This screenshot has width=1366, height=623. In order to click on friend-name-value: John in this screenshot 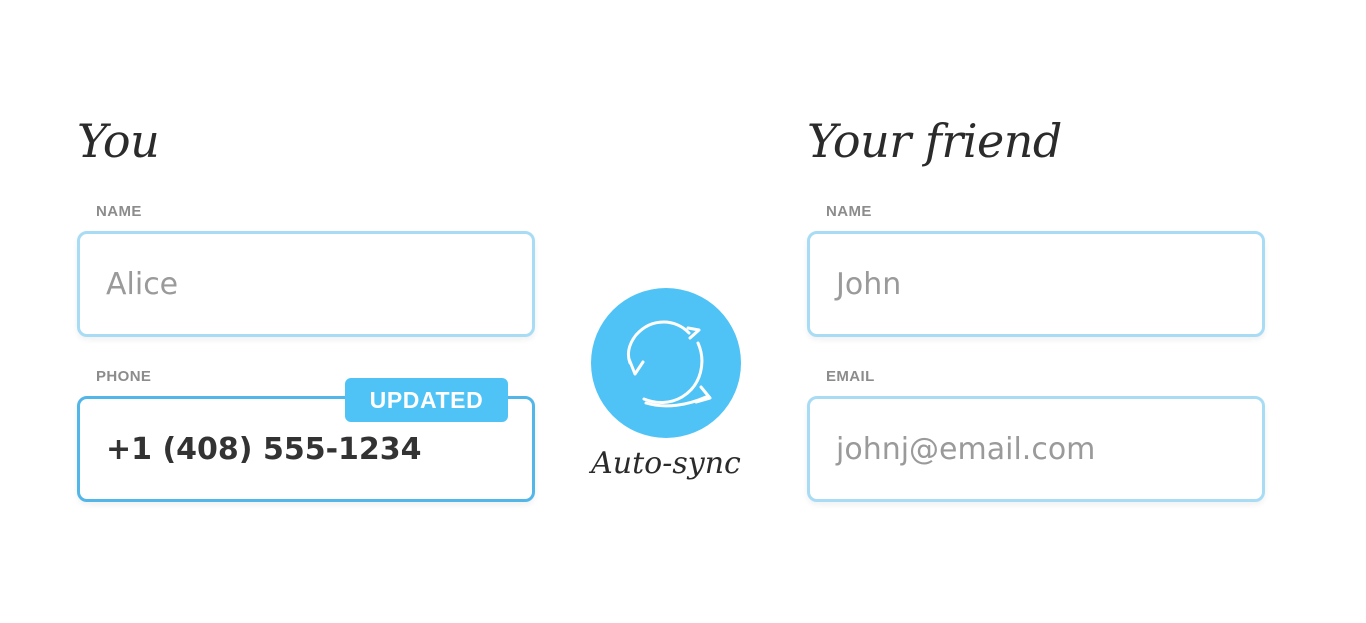, I will do `click(869, 284)`.